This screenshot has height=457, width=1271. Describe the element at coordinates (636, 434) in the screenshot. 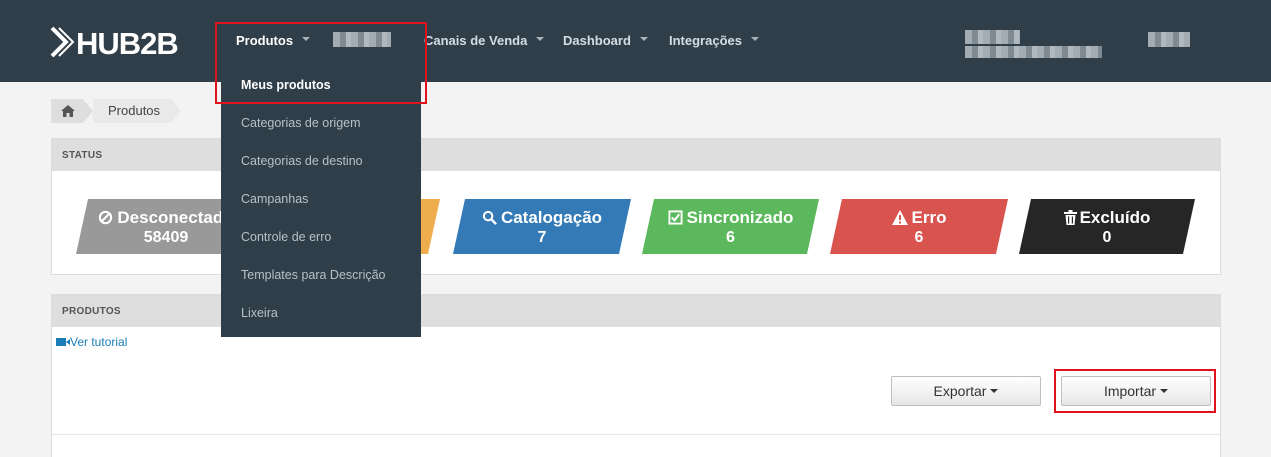

I see `panel-divider` at that location.